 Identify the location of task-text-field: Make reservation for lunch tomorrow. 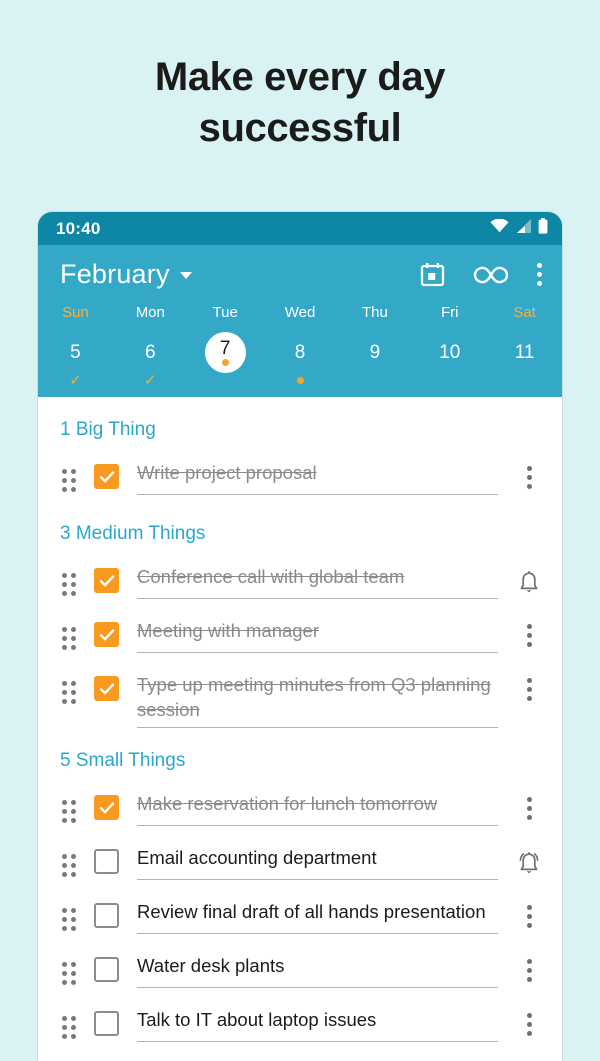
(317, 805).